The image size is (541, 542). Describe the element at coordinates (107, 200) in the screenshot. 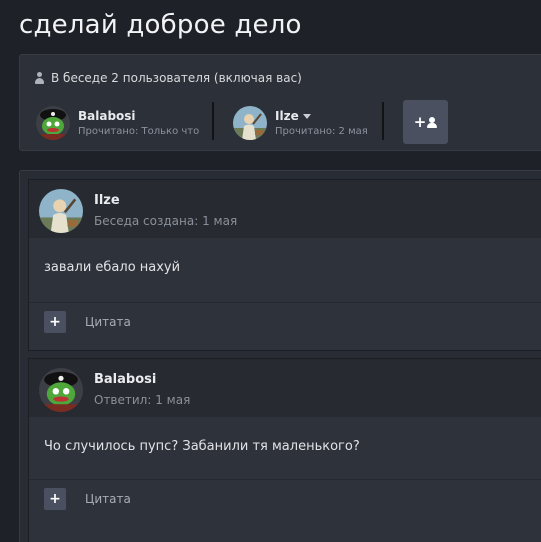

I see `message-author: Ilze` at that location.